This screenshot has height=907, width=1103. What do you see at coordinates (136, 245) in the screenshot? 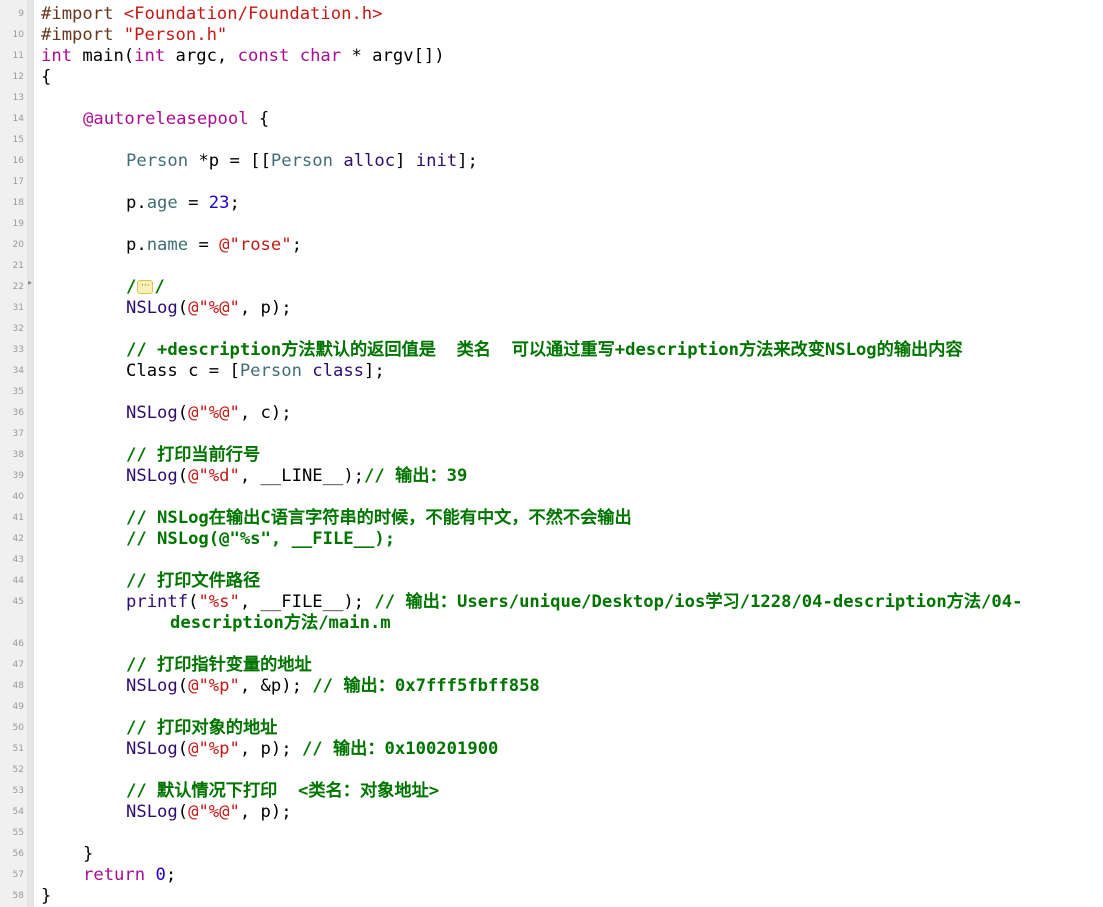
I see `code-token: p.` at bounding box center [136, 245].